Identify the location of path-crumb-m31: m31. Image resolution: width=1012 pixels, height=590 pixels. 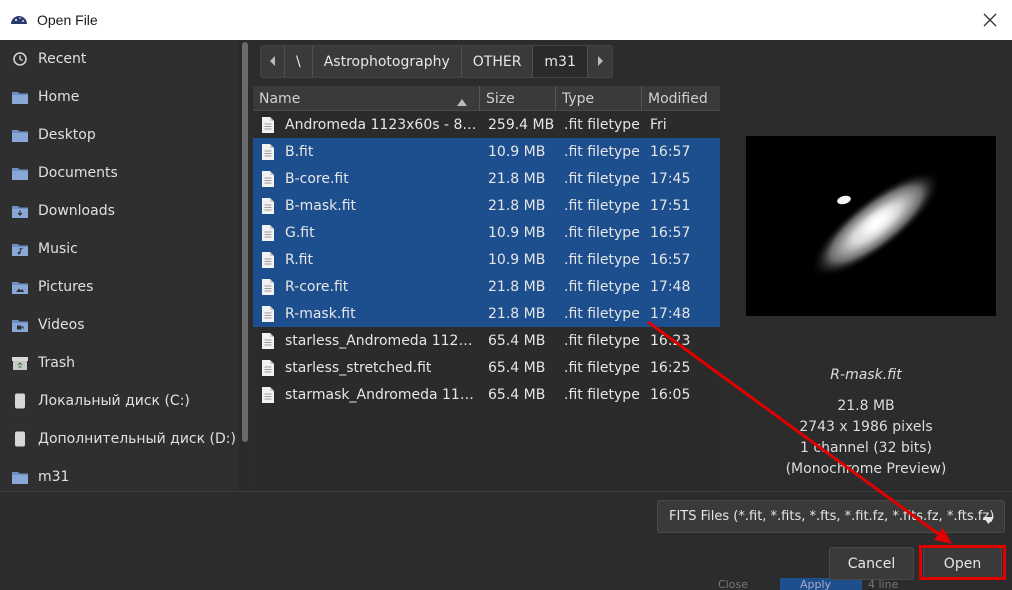
(560, 61).